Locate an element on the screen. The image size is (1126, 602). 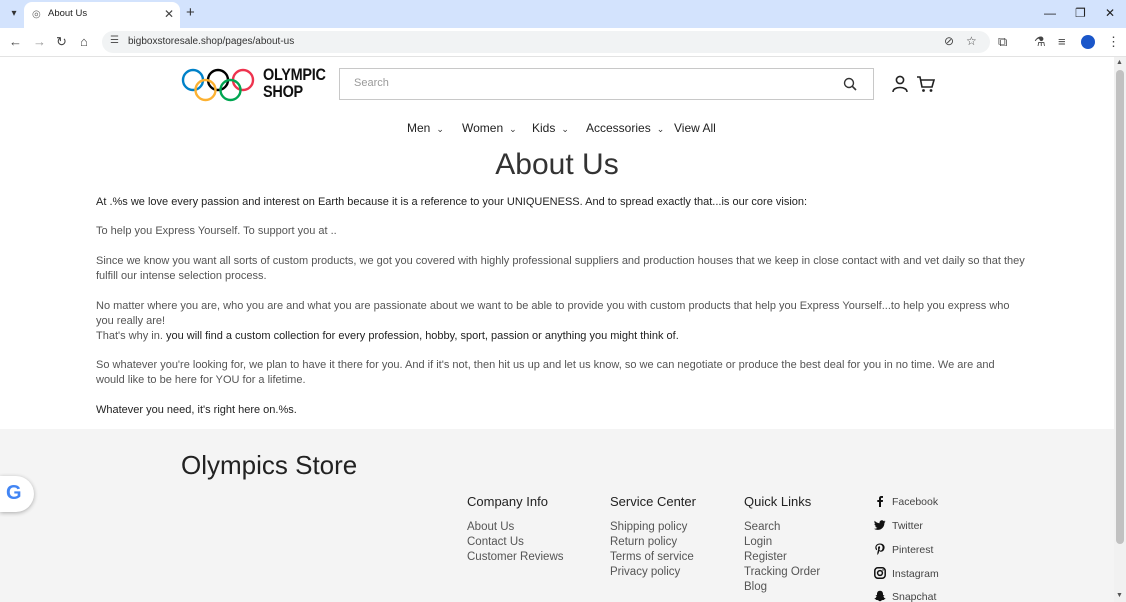
footer-link-terms-of-service: Terms of service is located at coordinates (652, 557).